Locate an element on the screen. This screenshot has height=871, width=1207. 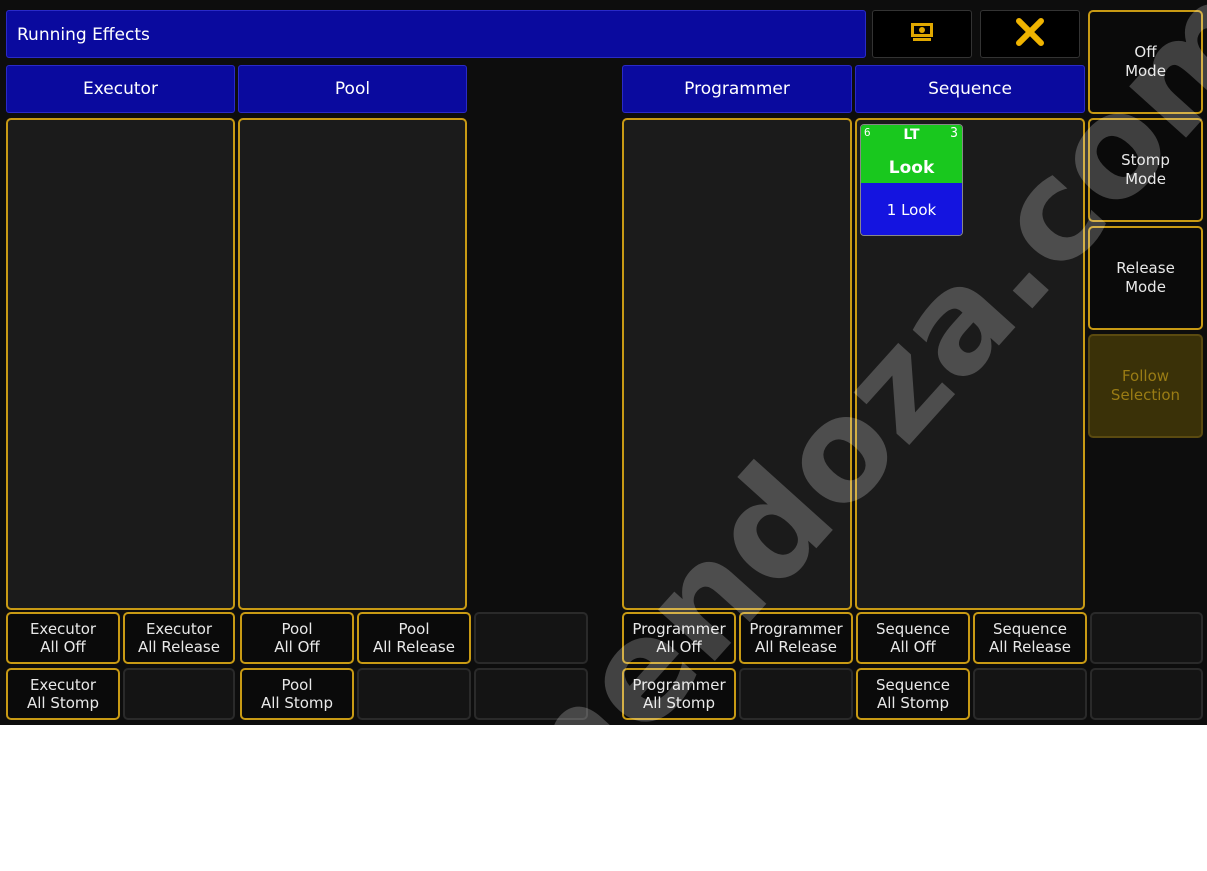
sequence-all-stomp-button: Sequence All Stomp is located at coordinates (913, 694).